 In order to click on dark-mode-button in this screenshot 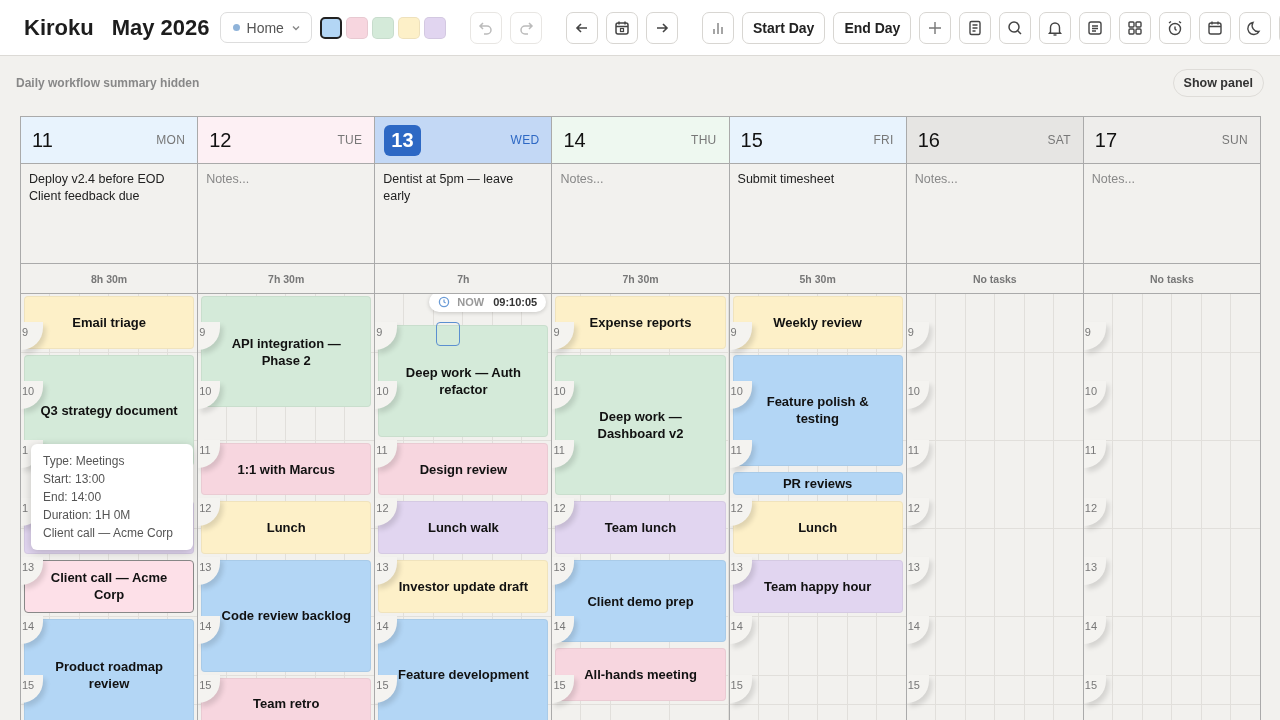, I will do `click(1255, 27)`.